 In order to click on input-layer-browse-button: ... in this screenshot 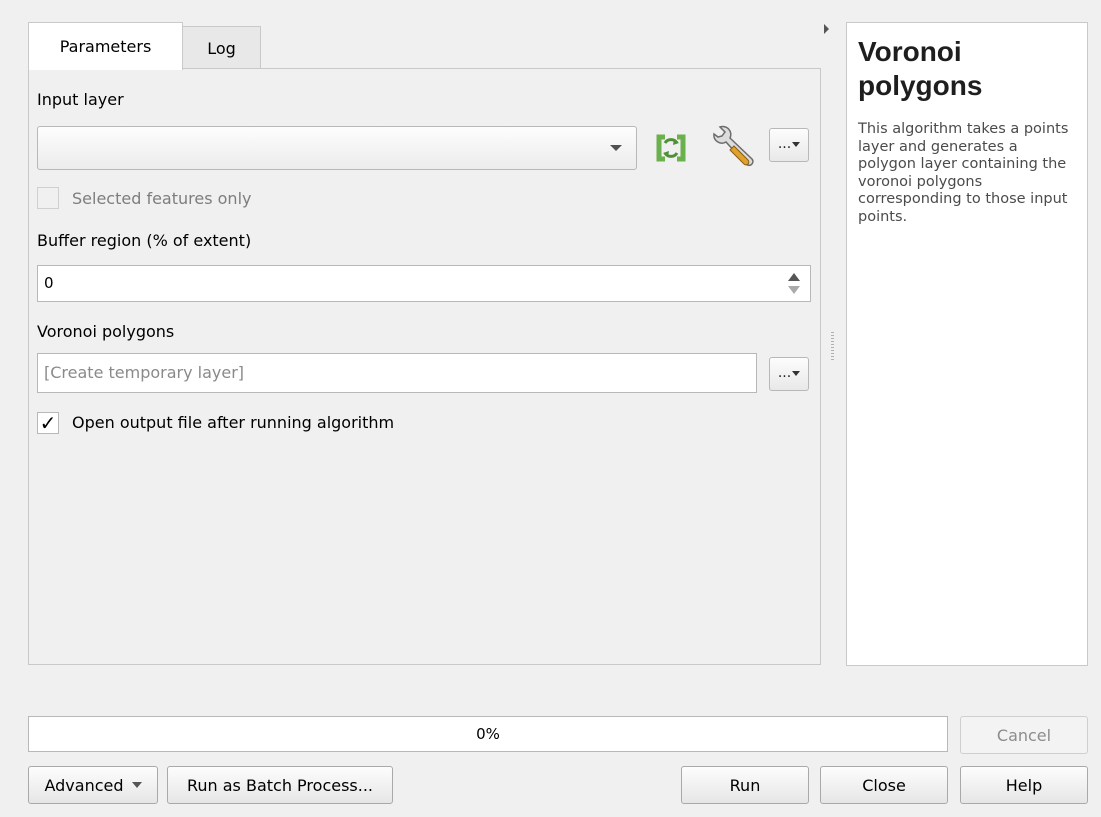, I will do `click(789, 145)`.